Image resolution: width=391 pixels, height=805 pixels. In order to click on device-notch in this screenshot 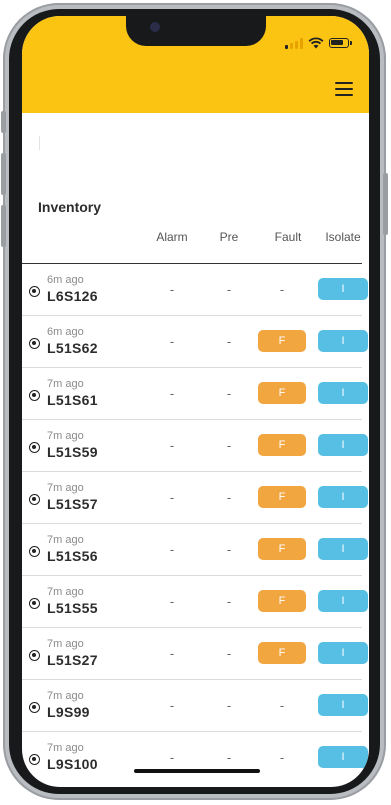, I will do `click(196, 31)`.